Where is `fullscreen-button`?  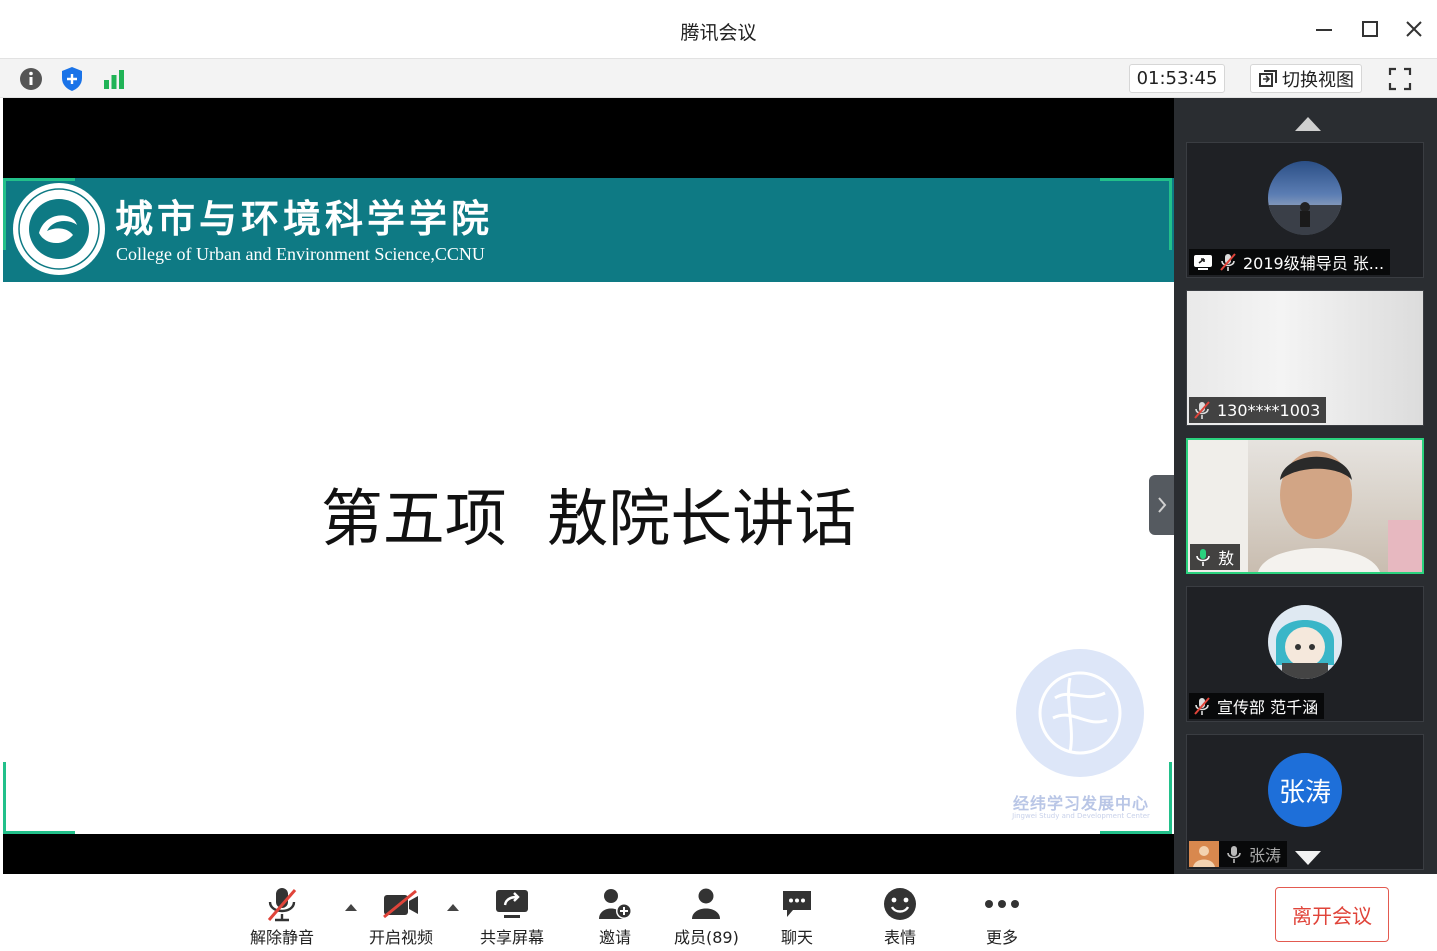
fullscreen-button is located at coordinates (1400, 78).